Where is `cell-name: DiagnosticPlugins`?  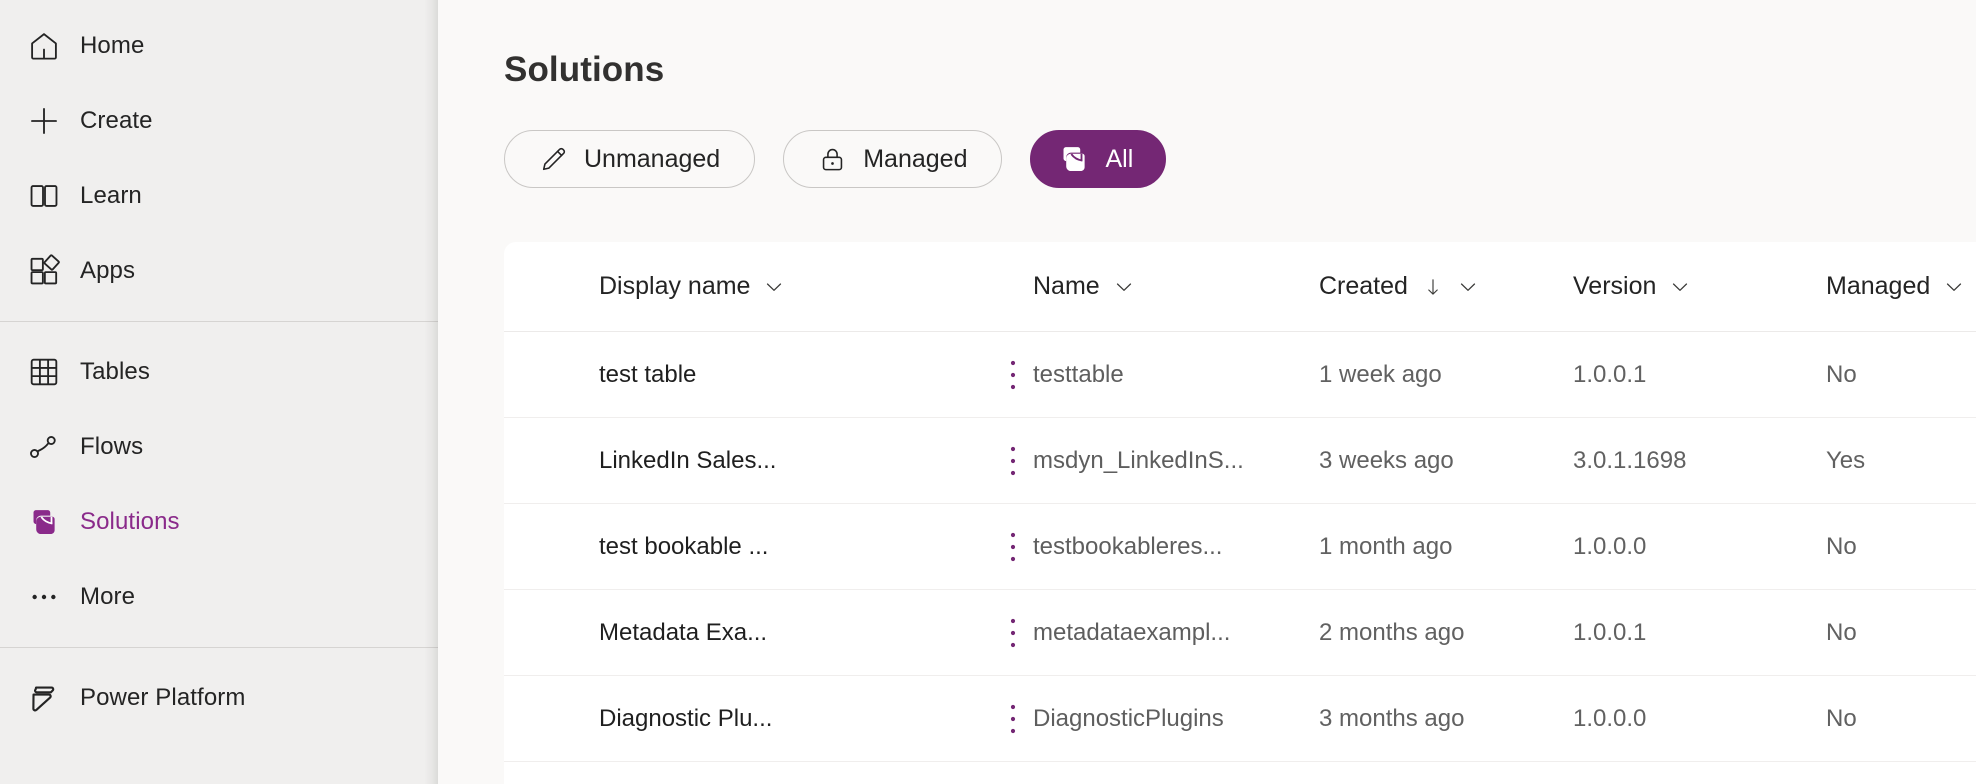 cell-name: DiagnosticPlugins is located at coordinates (1128, 718).